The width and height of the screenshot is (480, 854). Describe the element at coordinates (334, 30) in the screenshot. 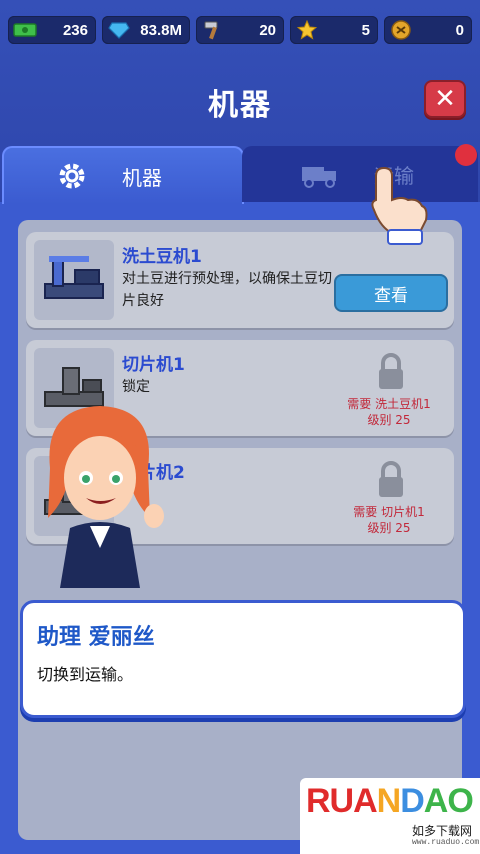

I see `resource-star: 5` at that location.